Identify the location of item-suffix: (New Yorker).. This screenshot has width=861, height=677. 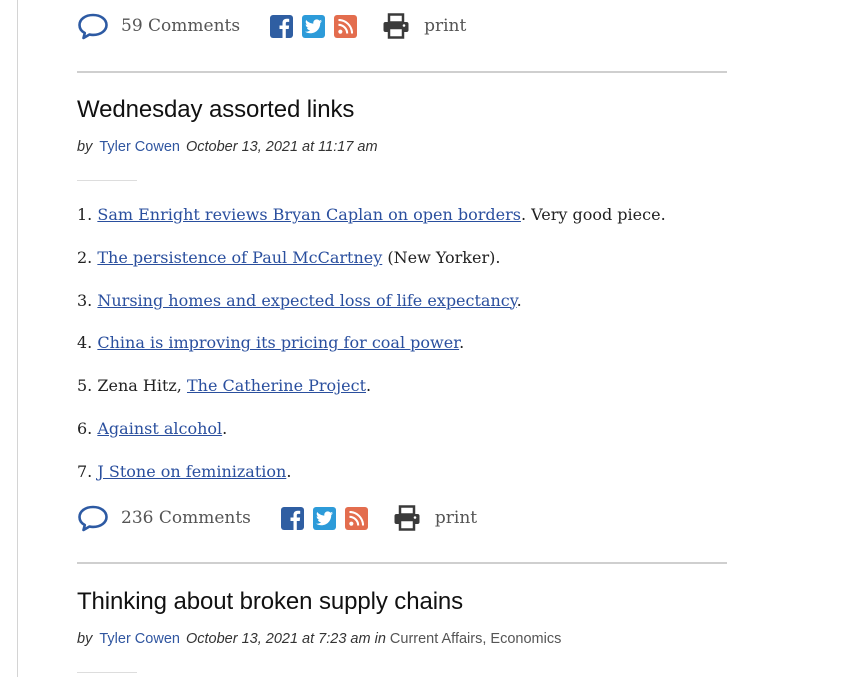
(441, 257).